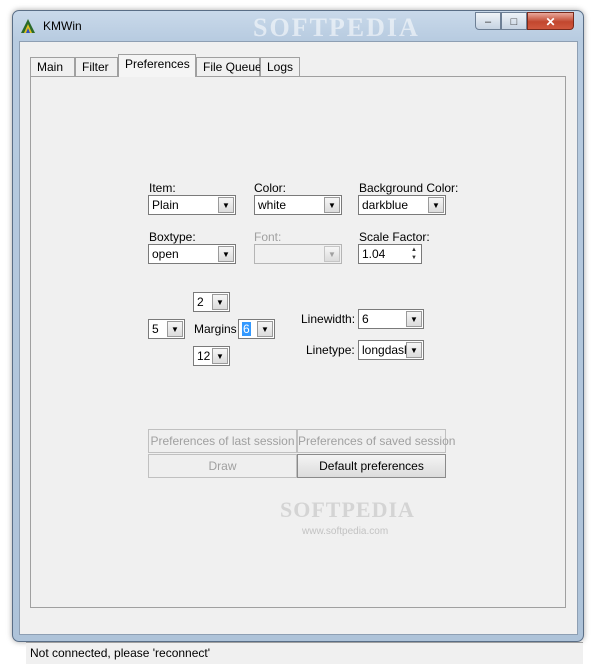 The width and height of the screenshot is (603, 664). I want to click on window-title: KMWin, so click(62, 26).